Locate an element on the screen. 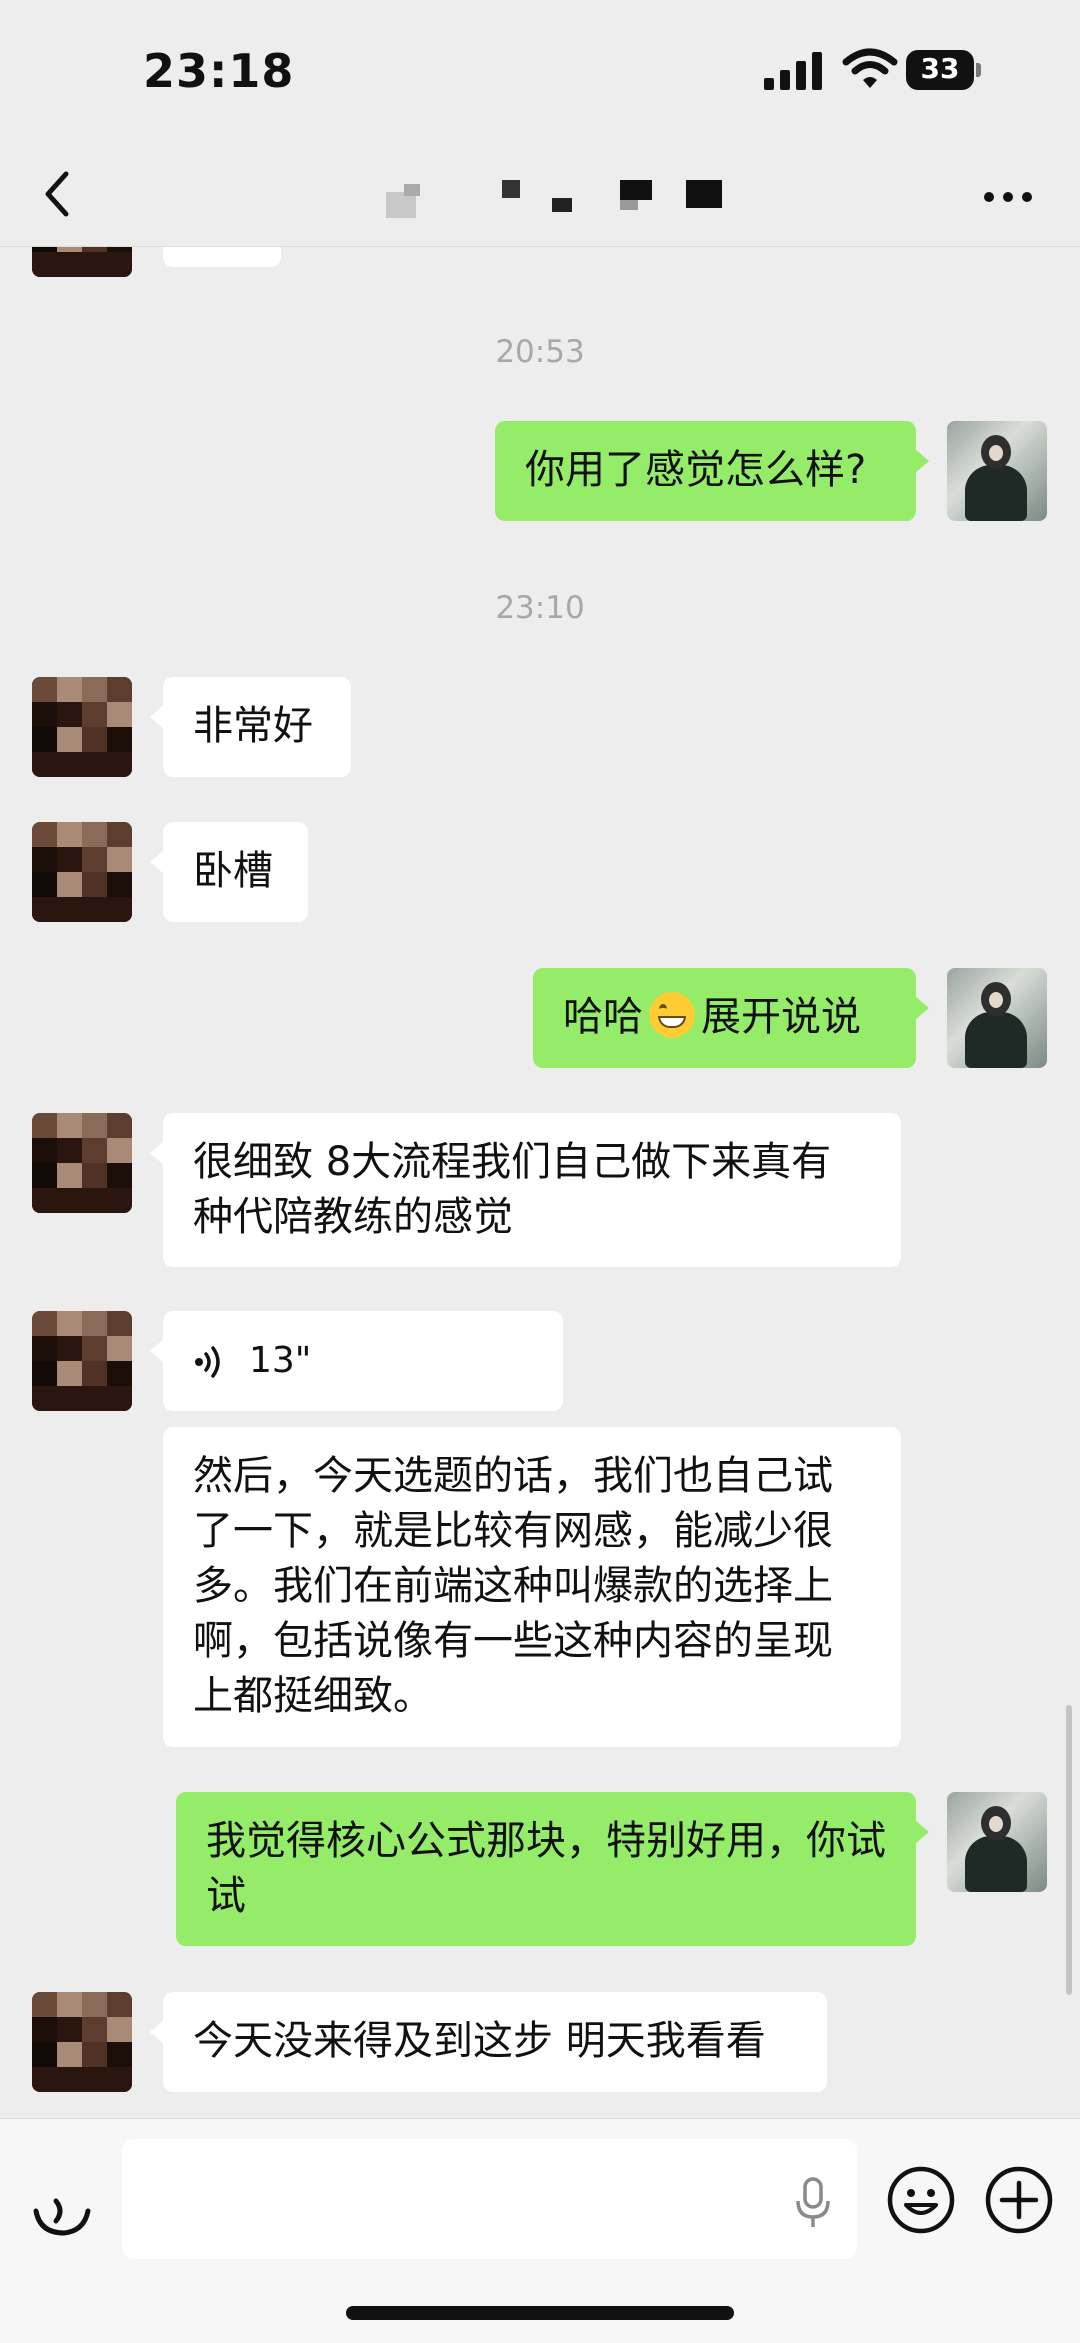 This screenshot has width=1080, height=2343. more-options-icon is located at coordinates (1008, 197).